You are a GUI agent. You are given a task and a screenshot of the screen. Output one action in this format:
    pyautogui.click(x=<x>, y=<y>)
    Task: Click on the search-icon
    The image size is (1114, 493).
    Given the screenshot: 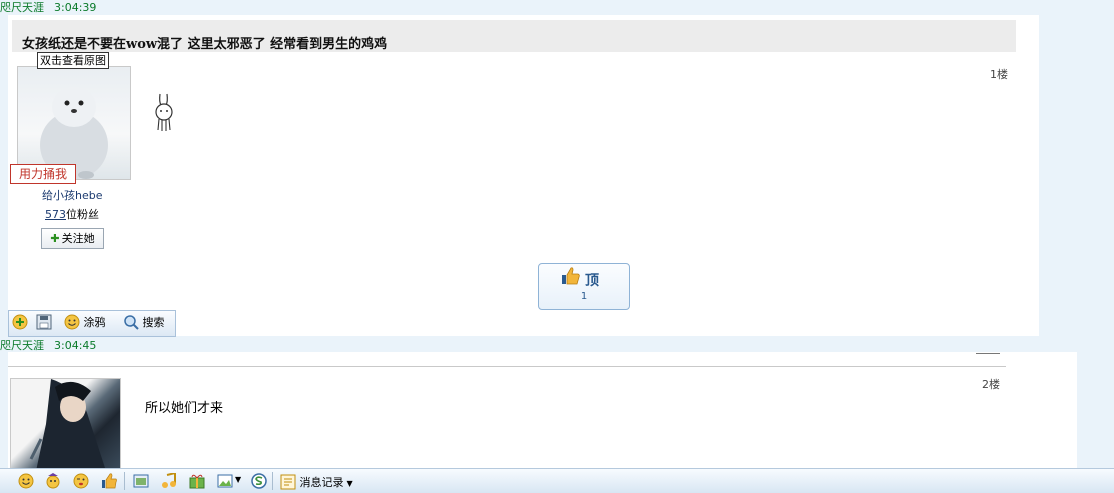 What is the action you would take?
    pyautogui.click(x=131, y=322)
    